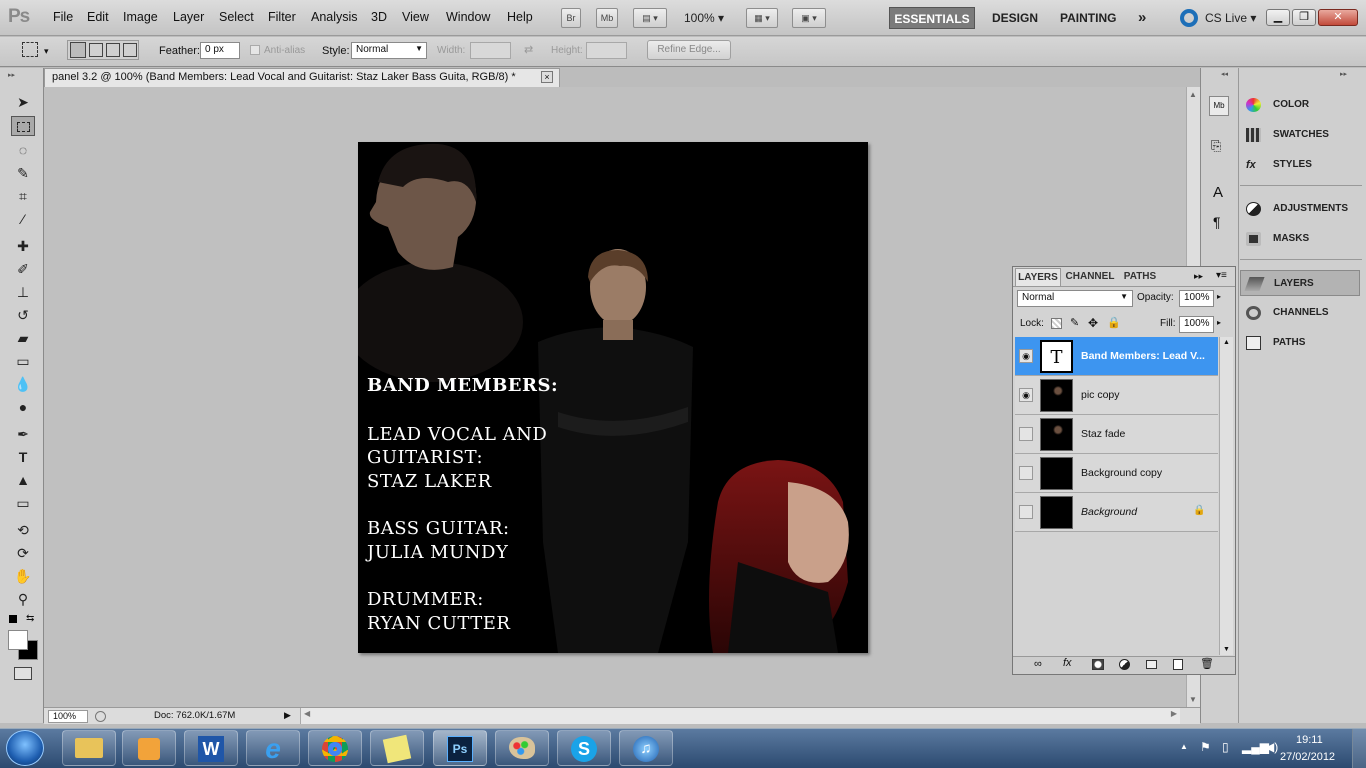 The image size is (1366, 768). What do you see at coordinates (23, 576) in the screenshot?
I see `hand-tool-icon: ✋` at bounding box center [23, 576].